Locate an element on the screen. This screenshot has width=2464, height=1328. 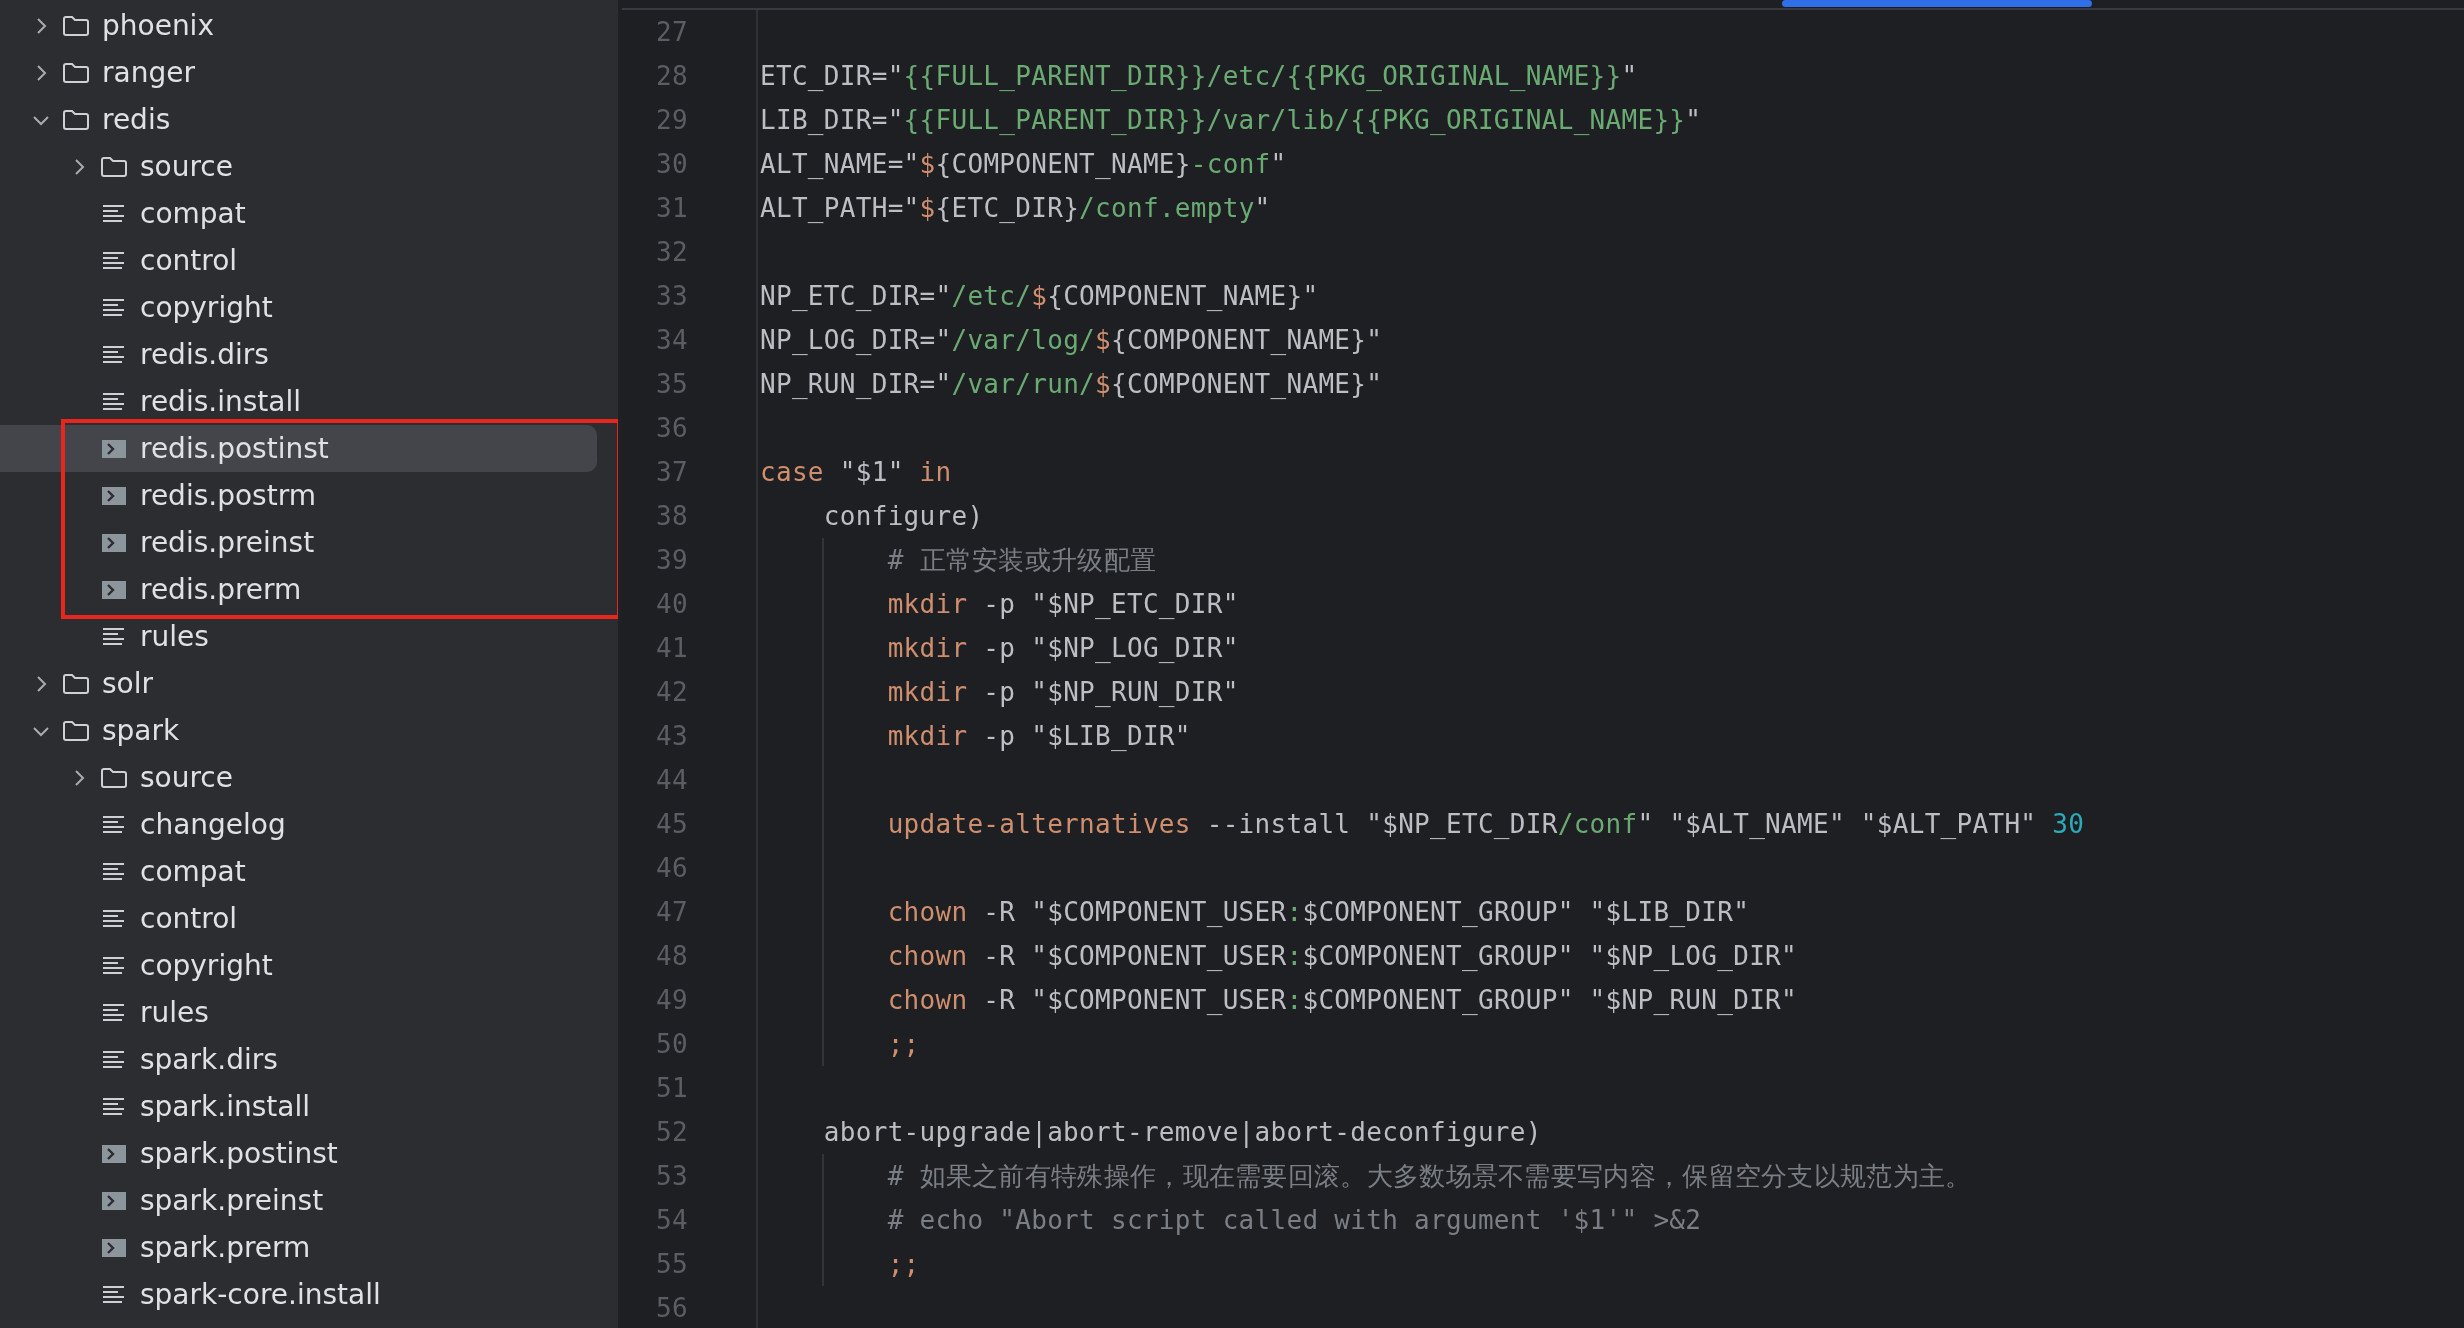
tree-item: spark.preinst is located at coordinates (298, 1200).